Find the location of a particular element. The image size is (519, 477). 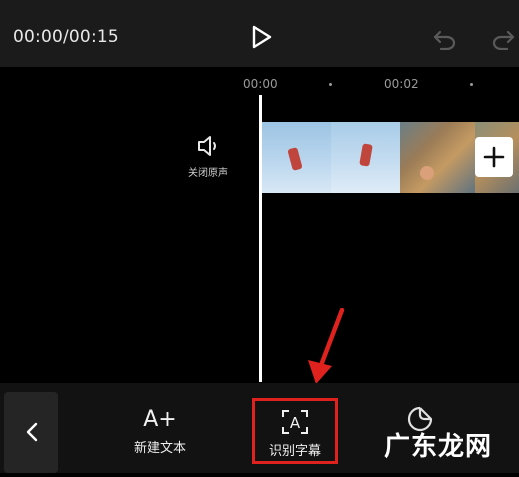

undo-icon is located at coordinates (445, 38).